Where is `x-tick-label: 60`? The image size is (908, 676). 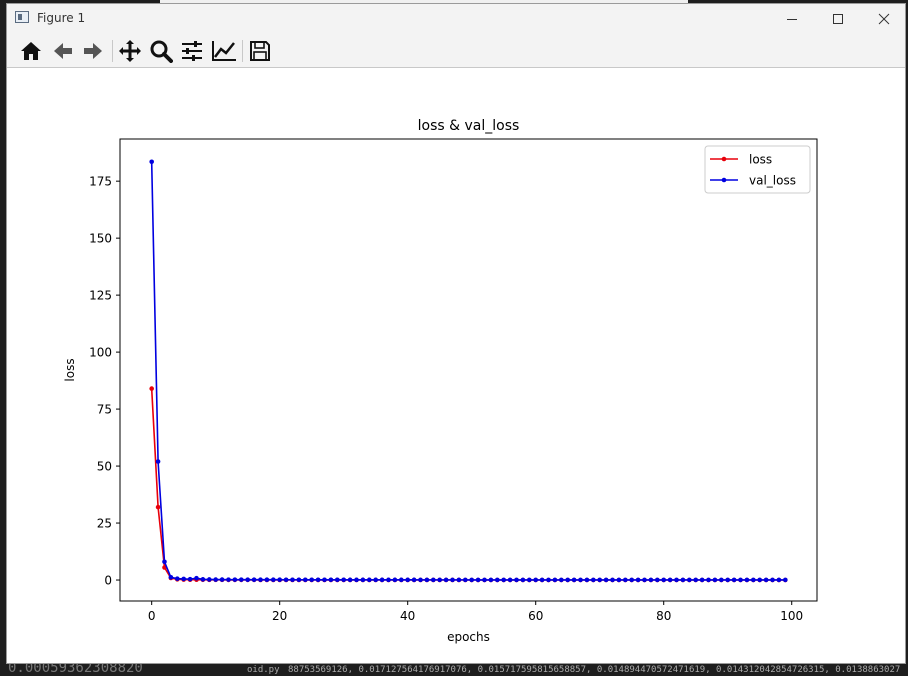
x-tick-label: 60 is located at coordinates (535, 616).